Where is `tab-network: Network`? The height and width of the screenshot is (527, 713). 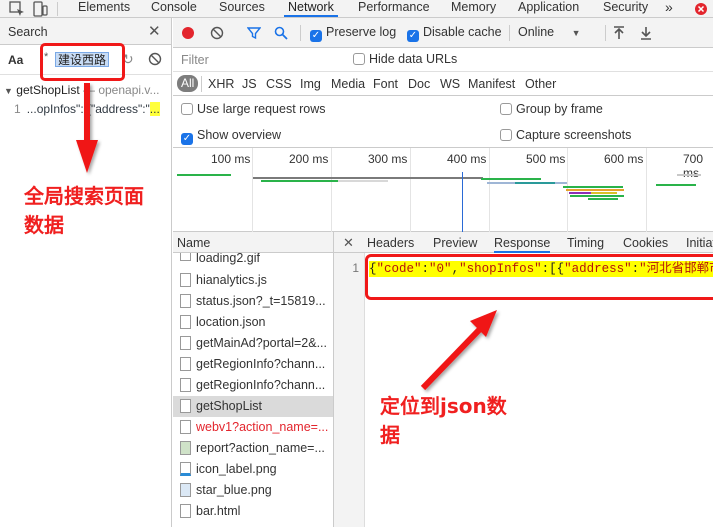
tab-network: Network is located at coordinates (311, 8).